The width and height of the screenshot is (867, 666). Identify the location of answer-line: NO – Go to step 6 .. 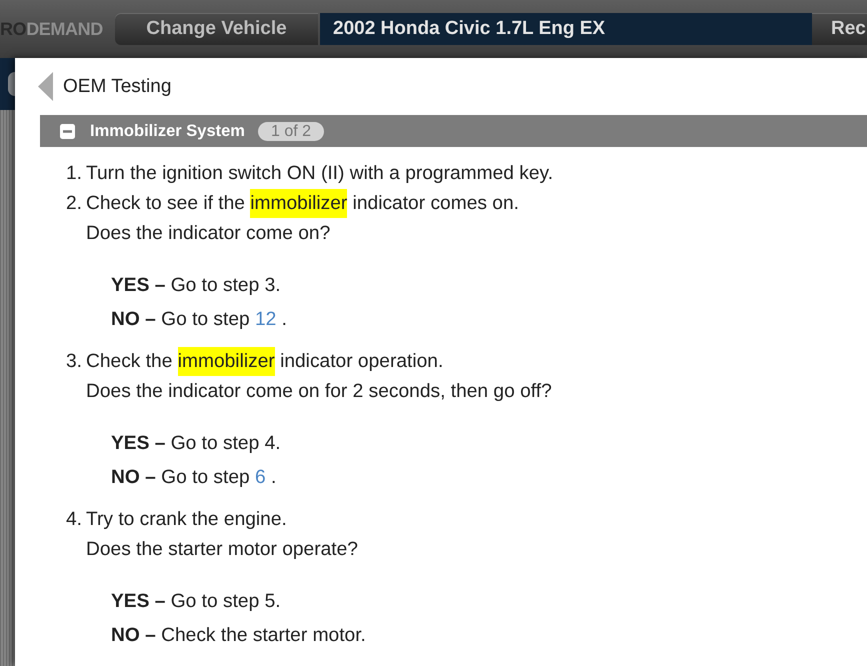
(193, 478).